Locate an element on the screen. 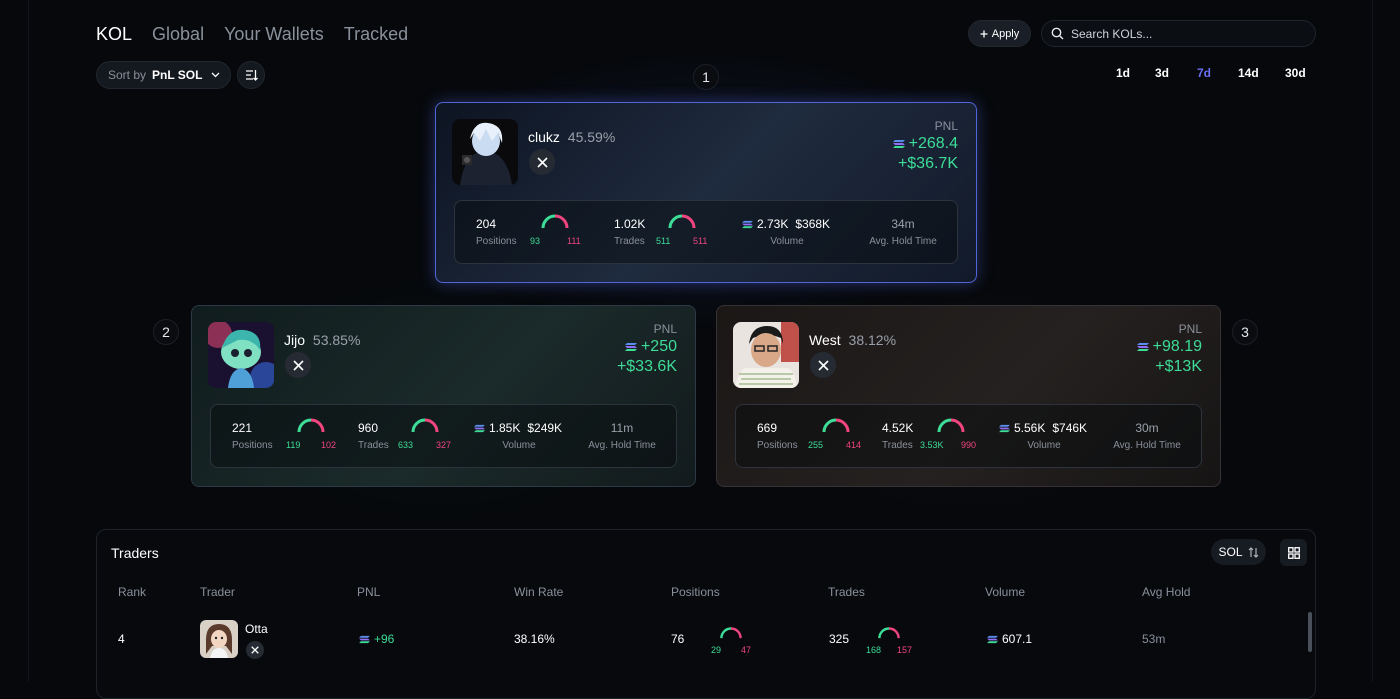 The width and height of the screenshot is (1400, 699). table-scrollbar is located at coordinates (1310, 632).